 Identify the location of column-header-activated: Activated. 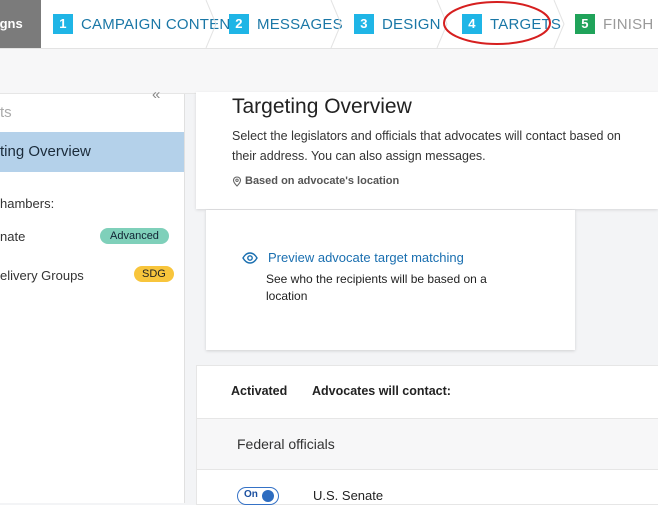
(259, 391).